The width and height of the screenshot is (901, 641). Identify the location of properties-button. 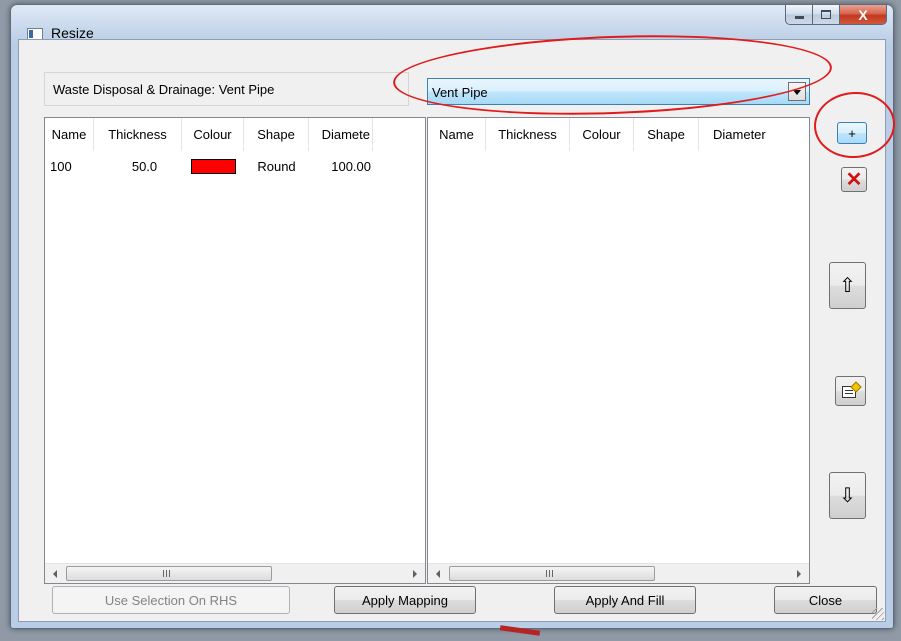
(850, 391).